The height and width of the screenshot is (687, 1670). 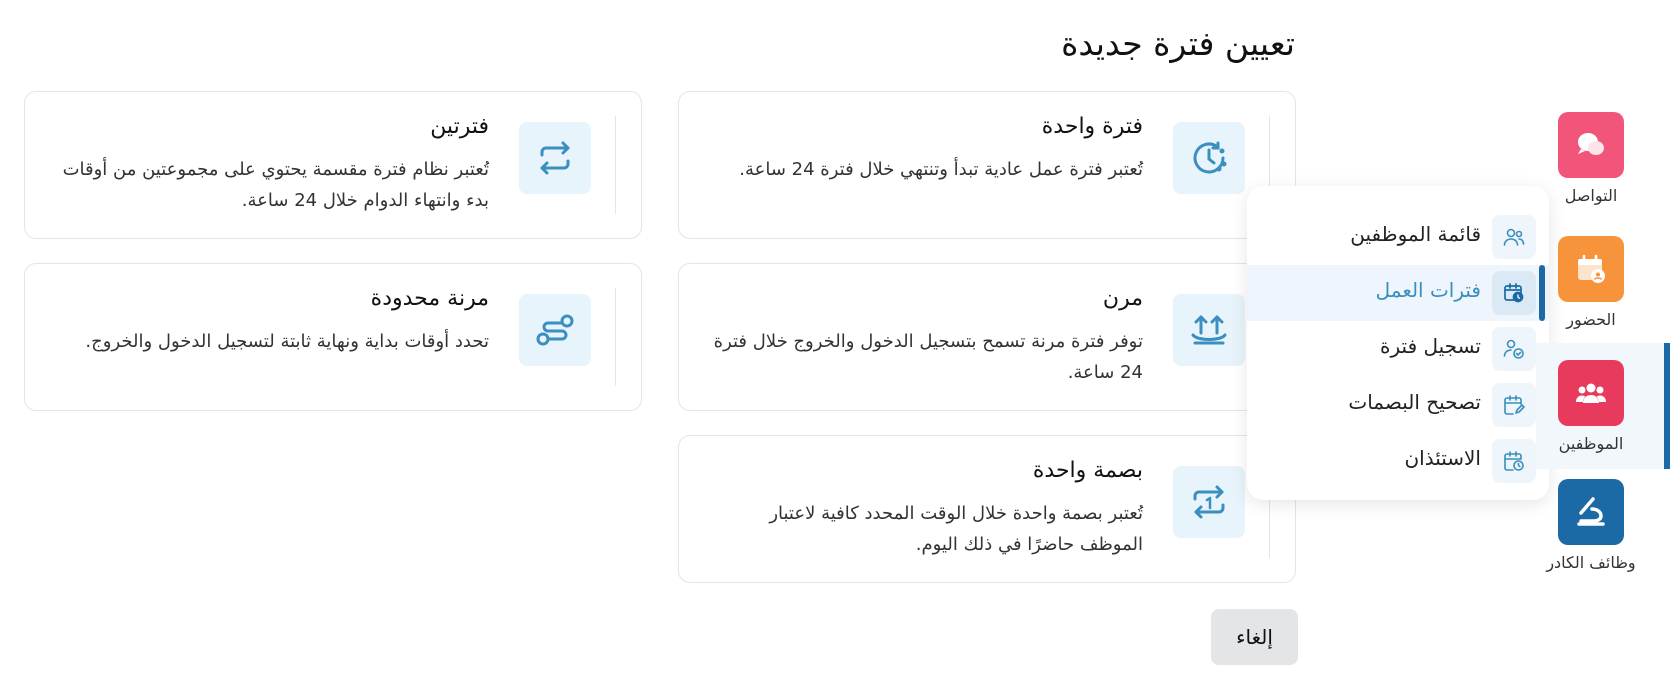 I want to click on card-title: فترتين, so click(x=459, y=126).